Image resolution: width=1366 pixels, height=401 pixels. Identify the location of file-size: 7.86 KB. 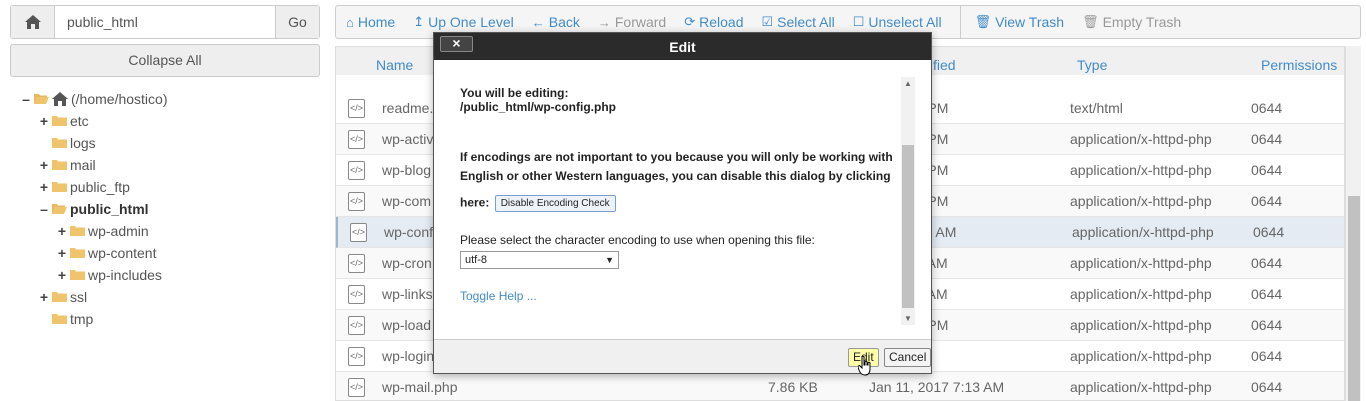
(793, 387).